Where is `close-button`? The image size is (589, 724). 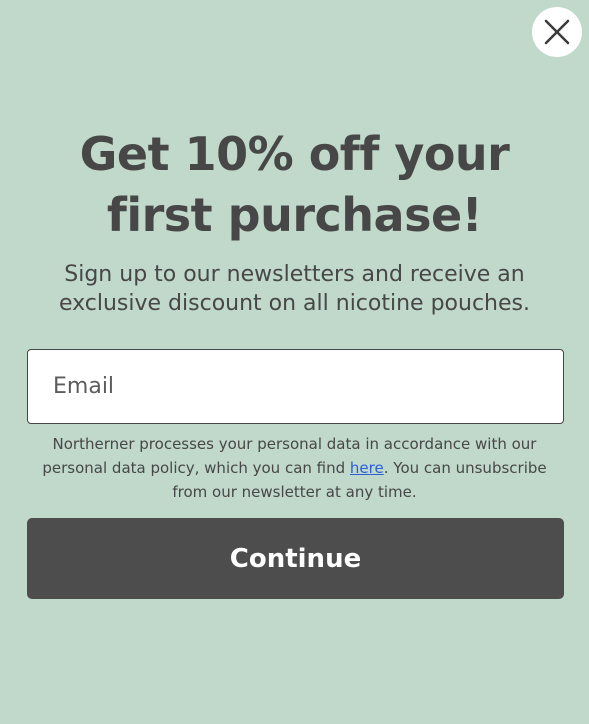 close-button is located at coordinates (557, 32).